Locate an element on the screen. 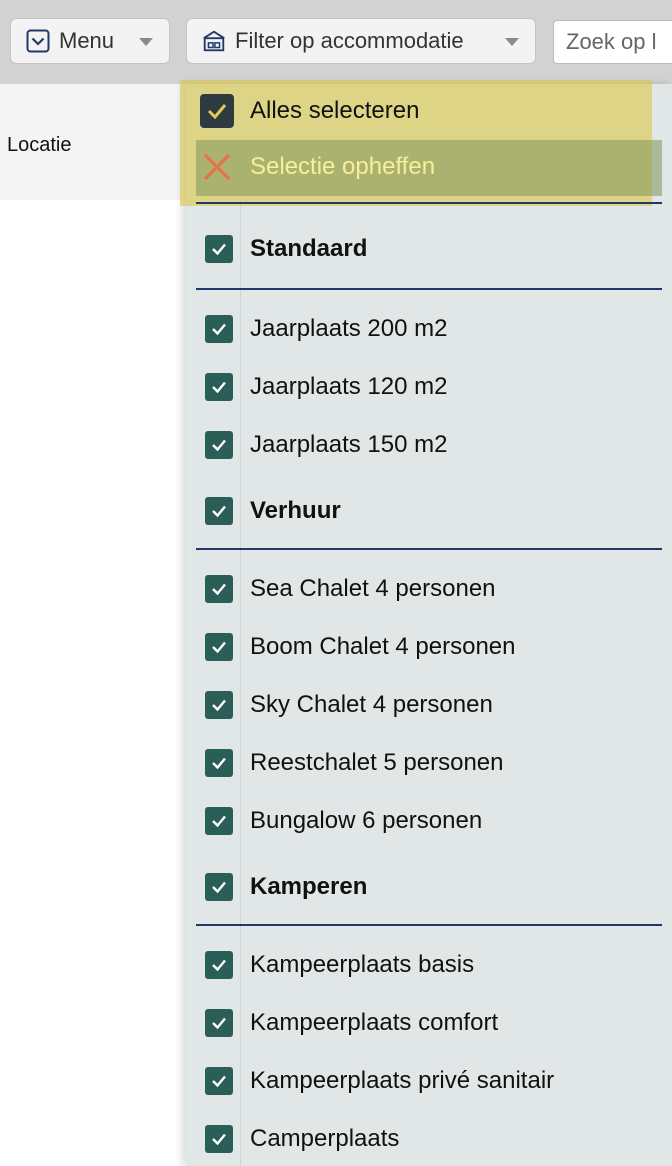 The height and width of the screenshot is (1166, 672). select-all-option: Alles selecteren is located at coordinates (309, 111).